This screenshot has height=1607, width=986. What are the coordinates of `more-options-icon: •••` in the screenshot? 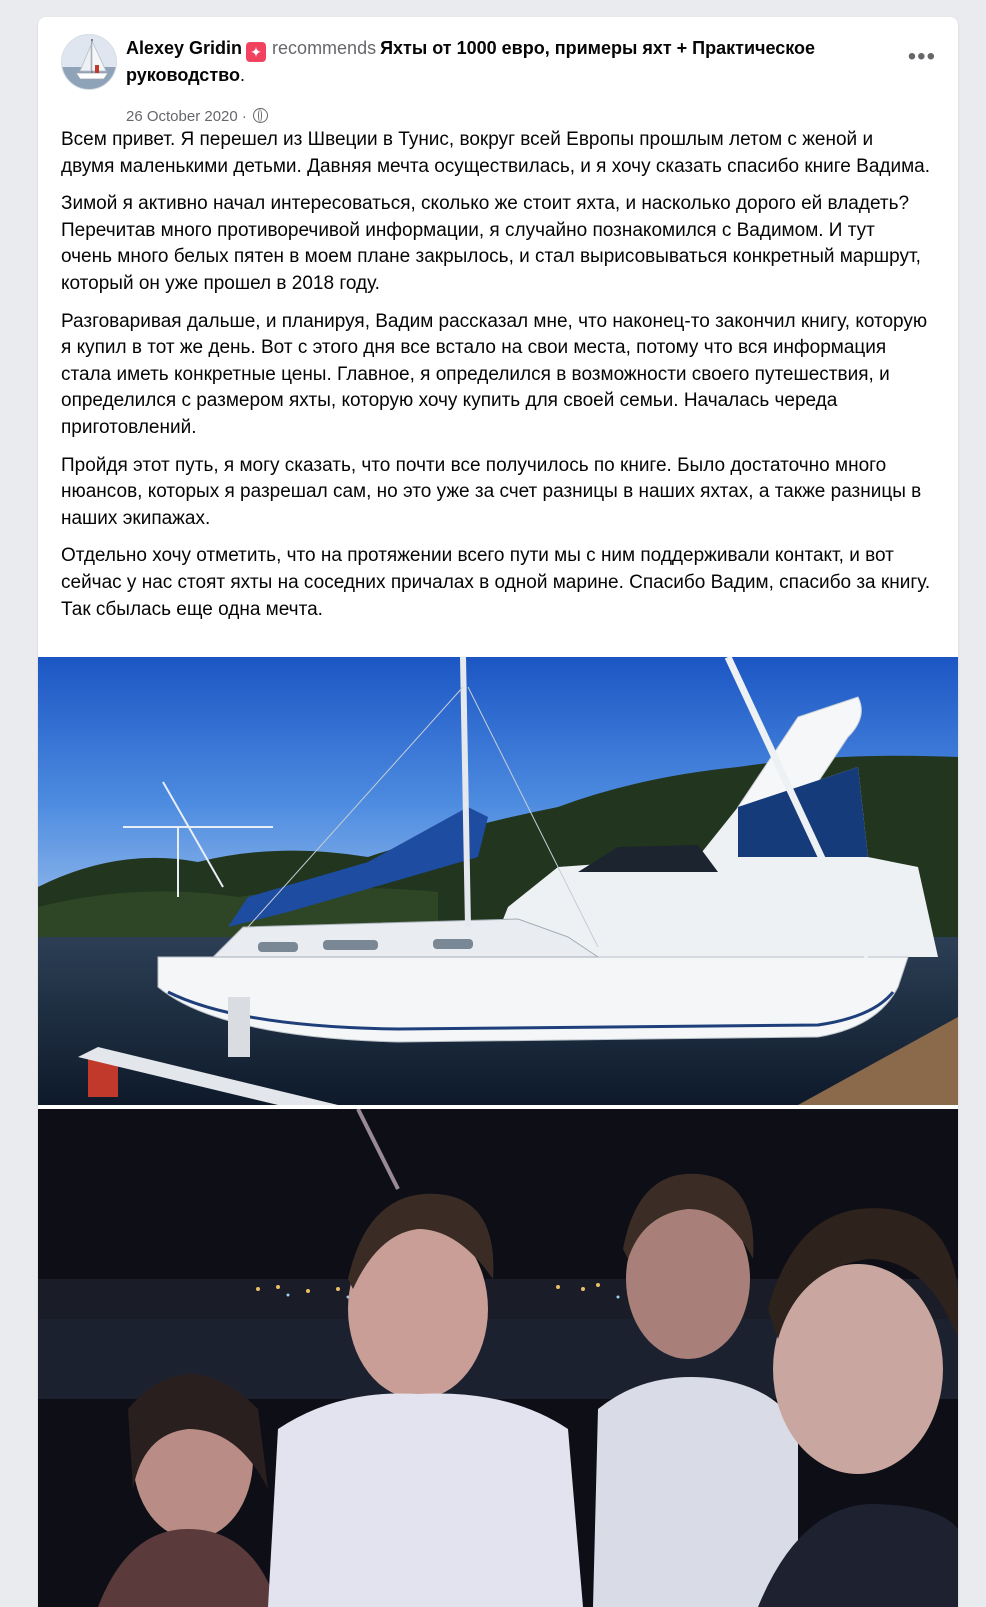 It's located at (922, 57).